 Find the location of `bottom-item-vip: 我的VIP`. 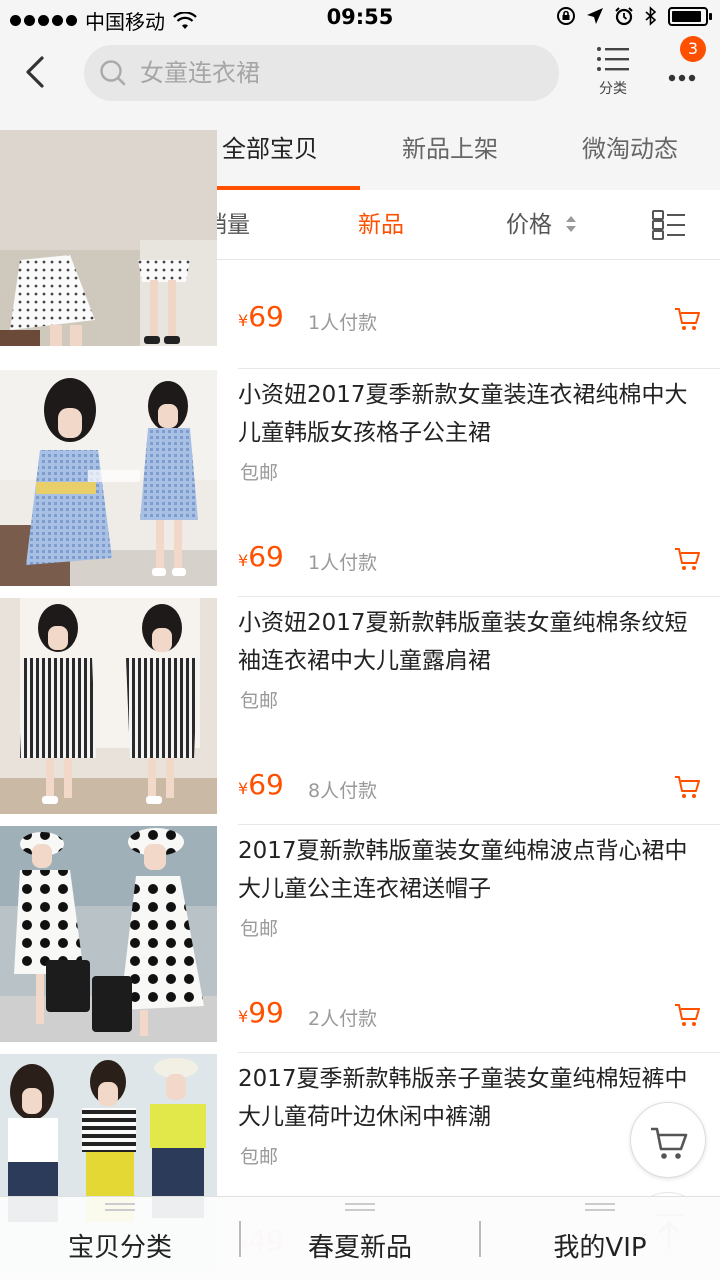

bottom-item-vip: 我的VIP is located at coordinates (600, 1238).